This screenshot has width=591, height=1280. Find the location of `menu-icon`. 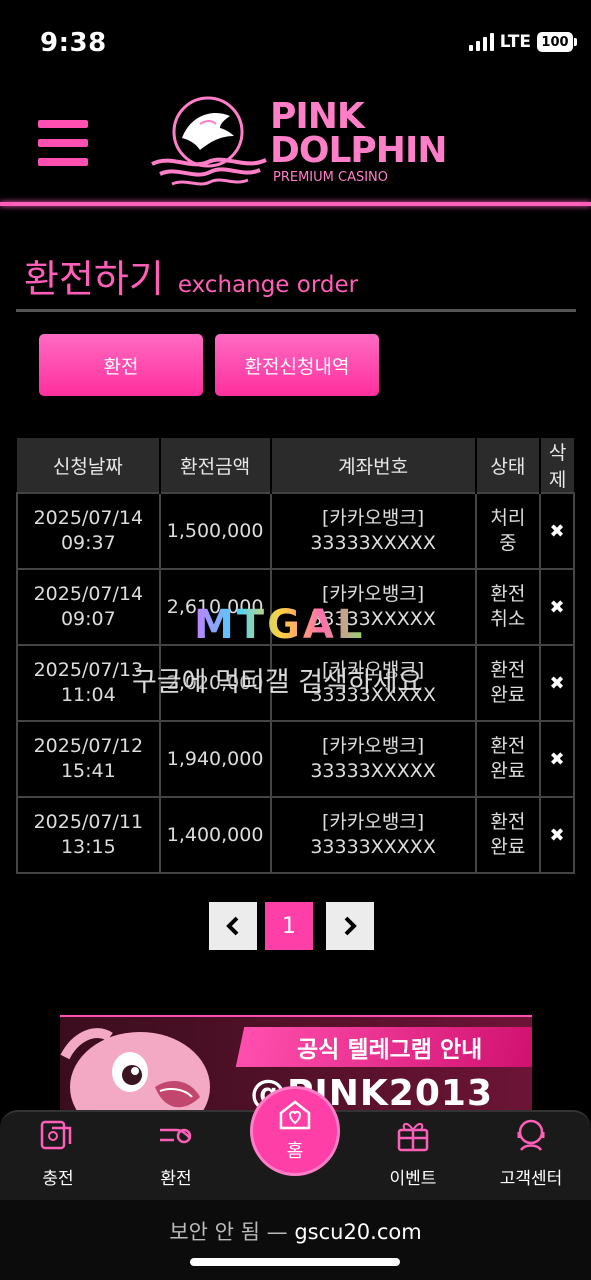

menu-icon is located at coordinates (63, 143).